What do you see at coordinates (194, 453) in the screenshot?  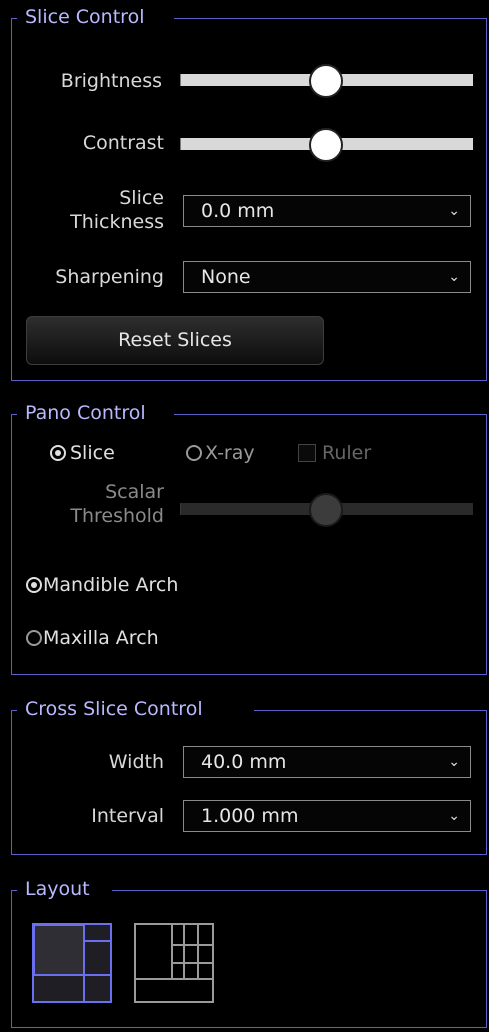 I see `xray-mode-radio` at bounding box center [194, 453].